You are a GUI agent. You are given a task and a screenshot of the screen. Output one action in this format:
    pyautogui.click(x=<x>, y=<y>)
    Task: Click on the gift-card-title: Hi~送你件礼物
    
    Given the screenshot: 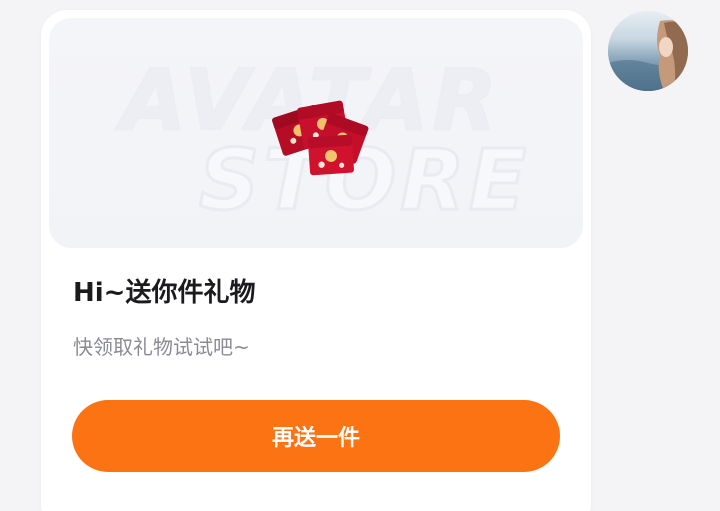 What is the action you would take?
    pyautogui.click(x=164, y=293)
    